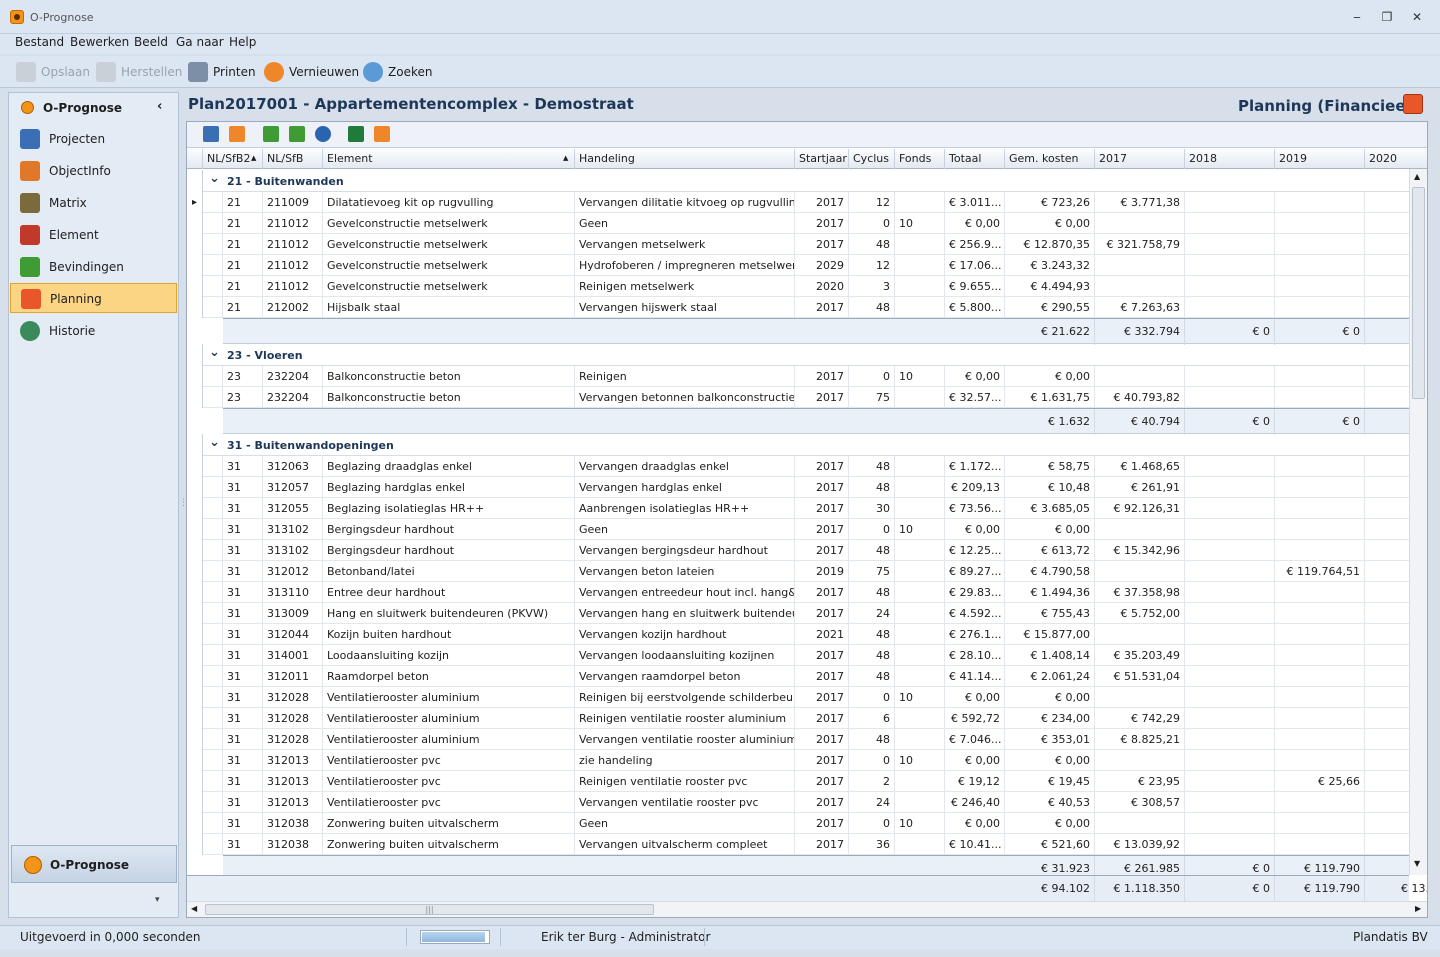 Image resolution: width=1440 pixels, height=957 pixels. I want to click on cell-handeling: Vervangen betonnen balkonconstructie, so click(685, 397).